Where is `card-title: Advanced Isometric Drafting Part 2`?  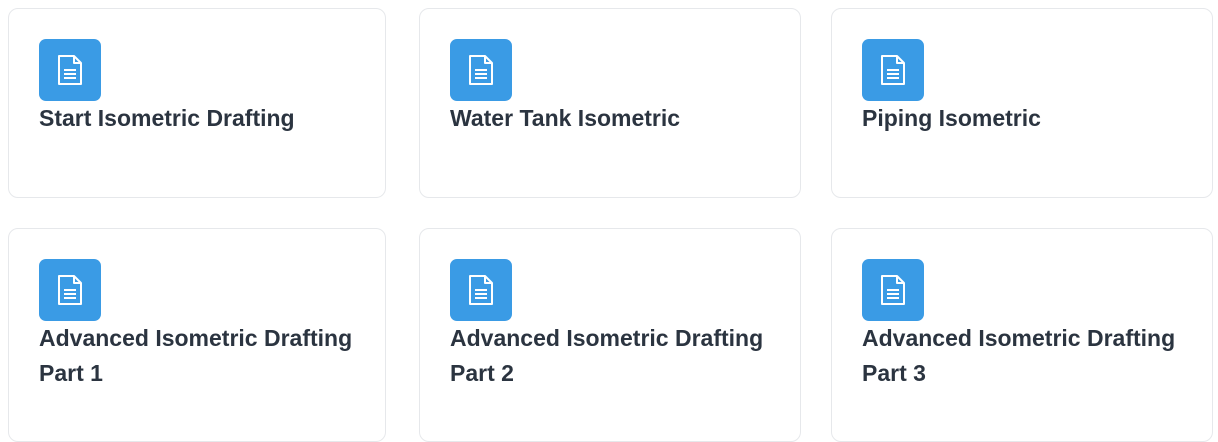
card-title: Advanced Isometric Drafting Part 2 is located at coordinates (610, 356).